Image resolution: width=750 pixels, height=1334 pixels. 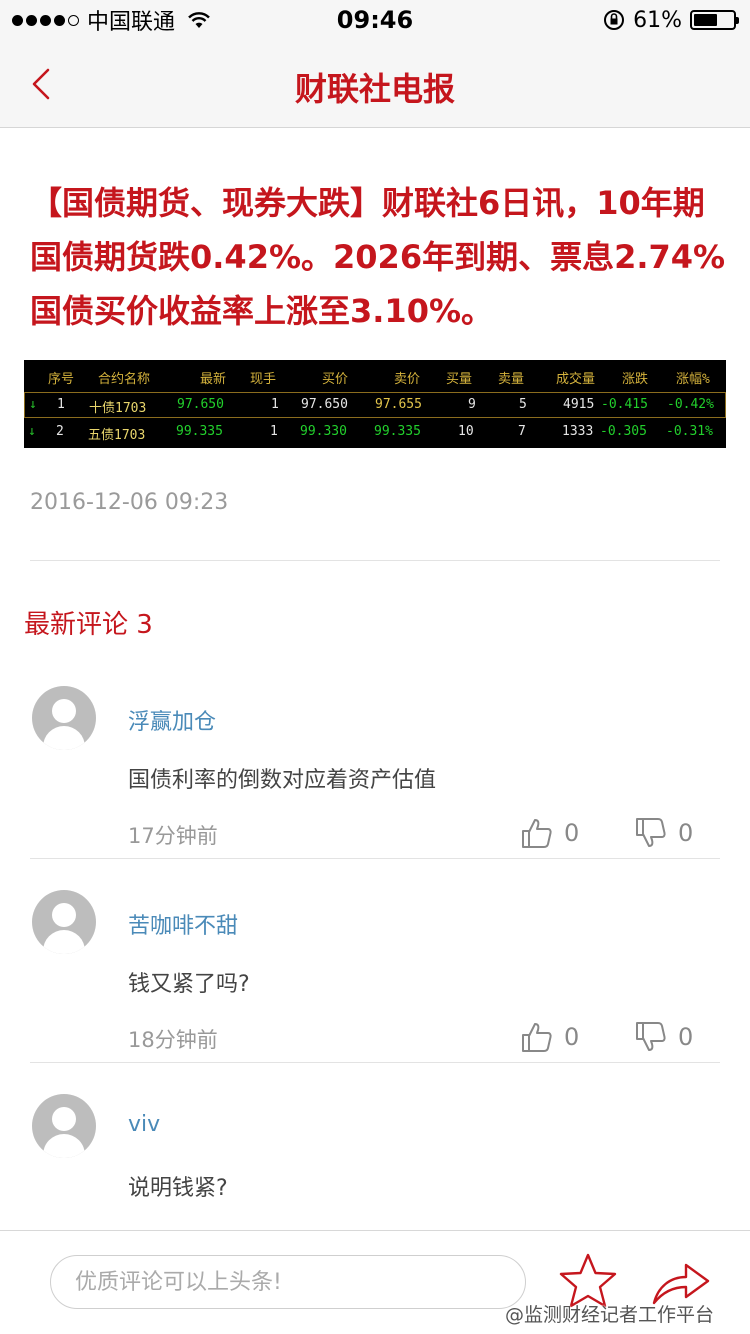 I want to click on column-header: 买价, so click(x=335, y=379).